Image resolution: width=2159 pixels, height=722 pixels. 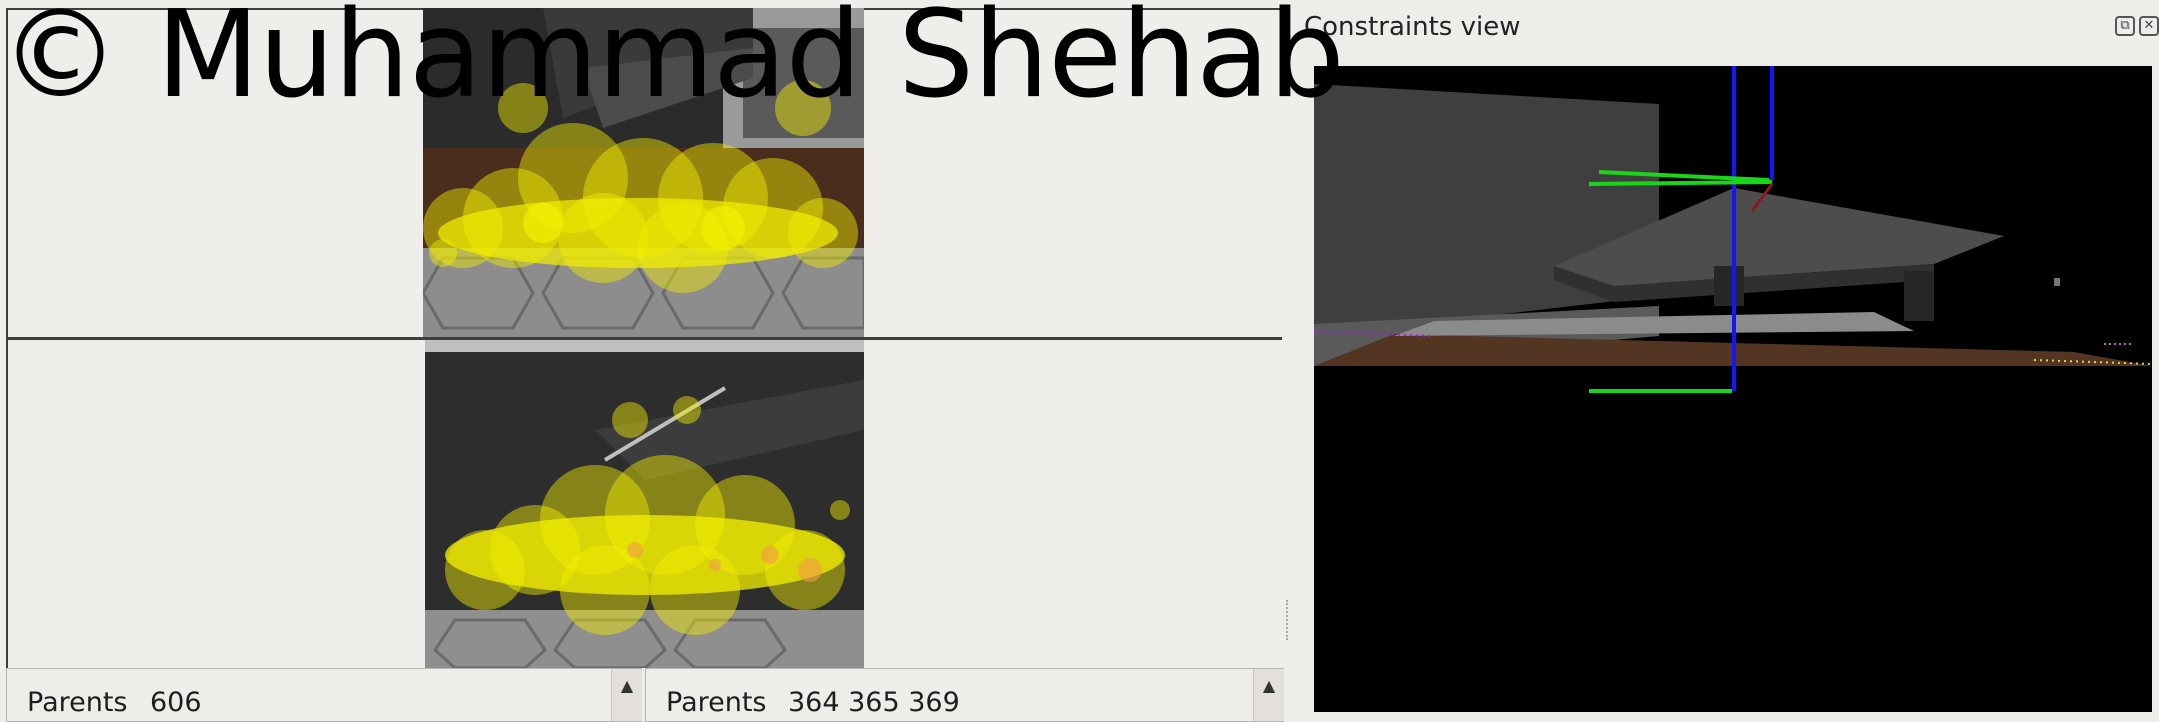 I want to click on splitter-handle, so click(x=1289, y=620).